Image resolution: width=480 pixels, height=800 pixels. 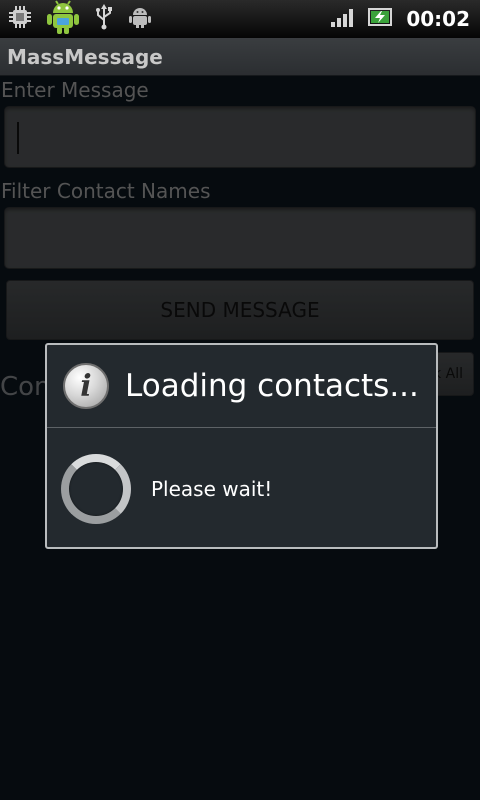 What do you see at coordinates (343, 19) in the screenshot?
I see `signal-icon` at bounding box center [343, 19].